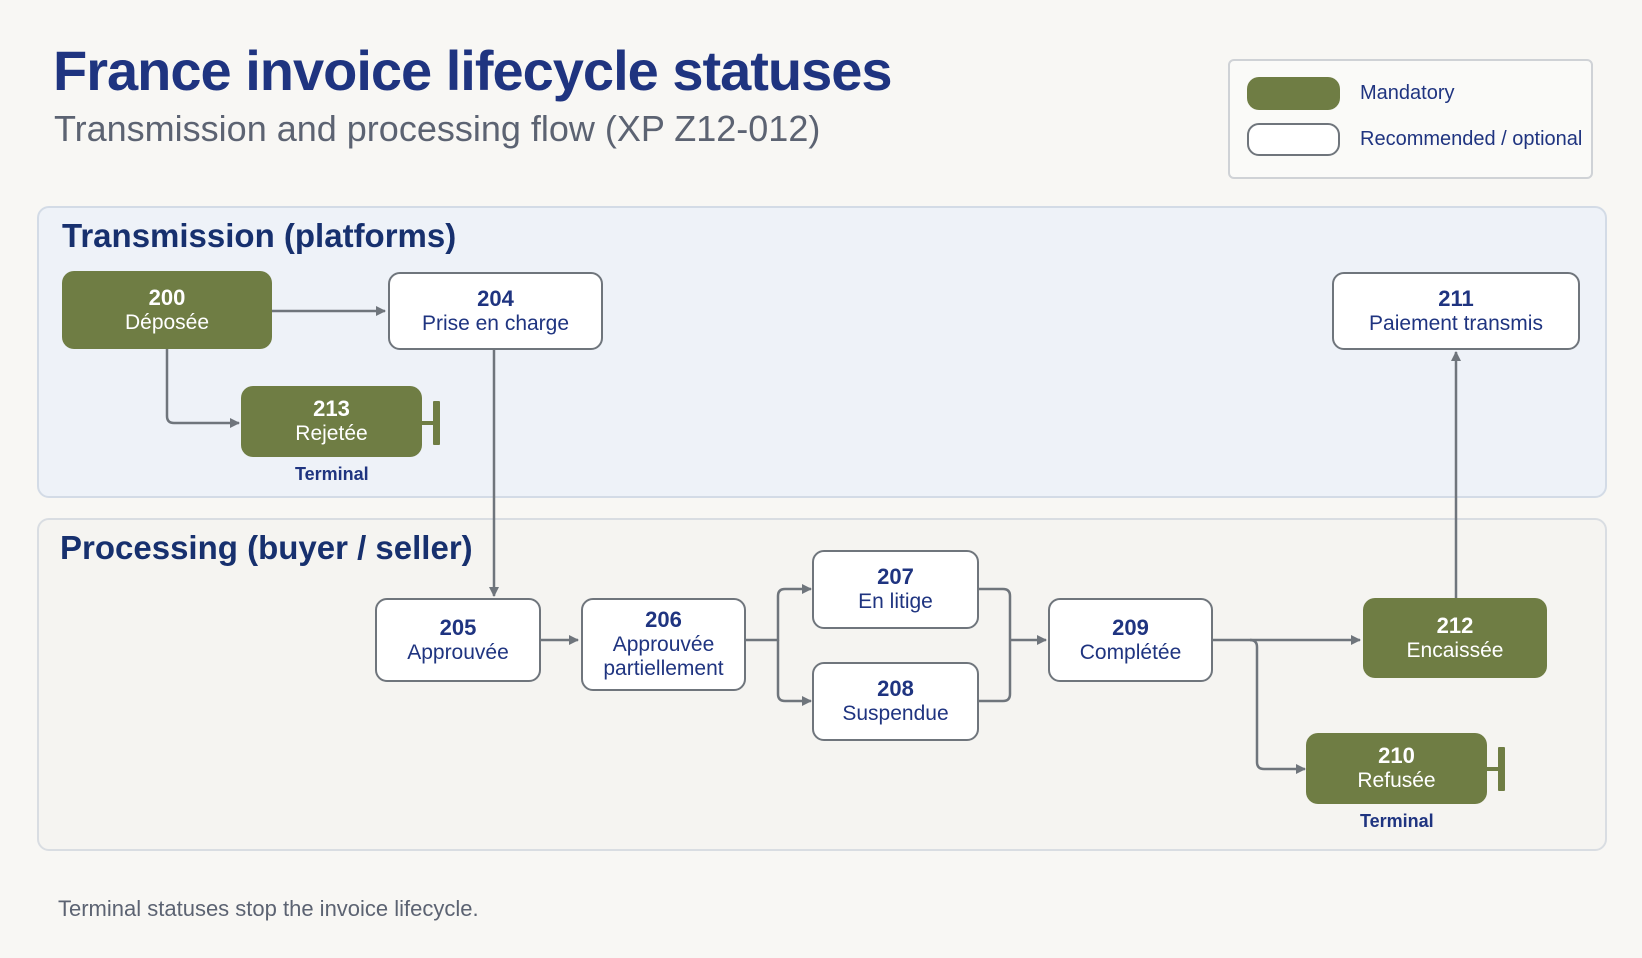 The image size is (1642, 958). Describe the element at coordinates (495, 323) in the screenshot. I see `status-label: Prise en charge` at that location.